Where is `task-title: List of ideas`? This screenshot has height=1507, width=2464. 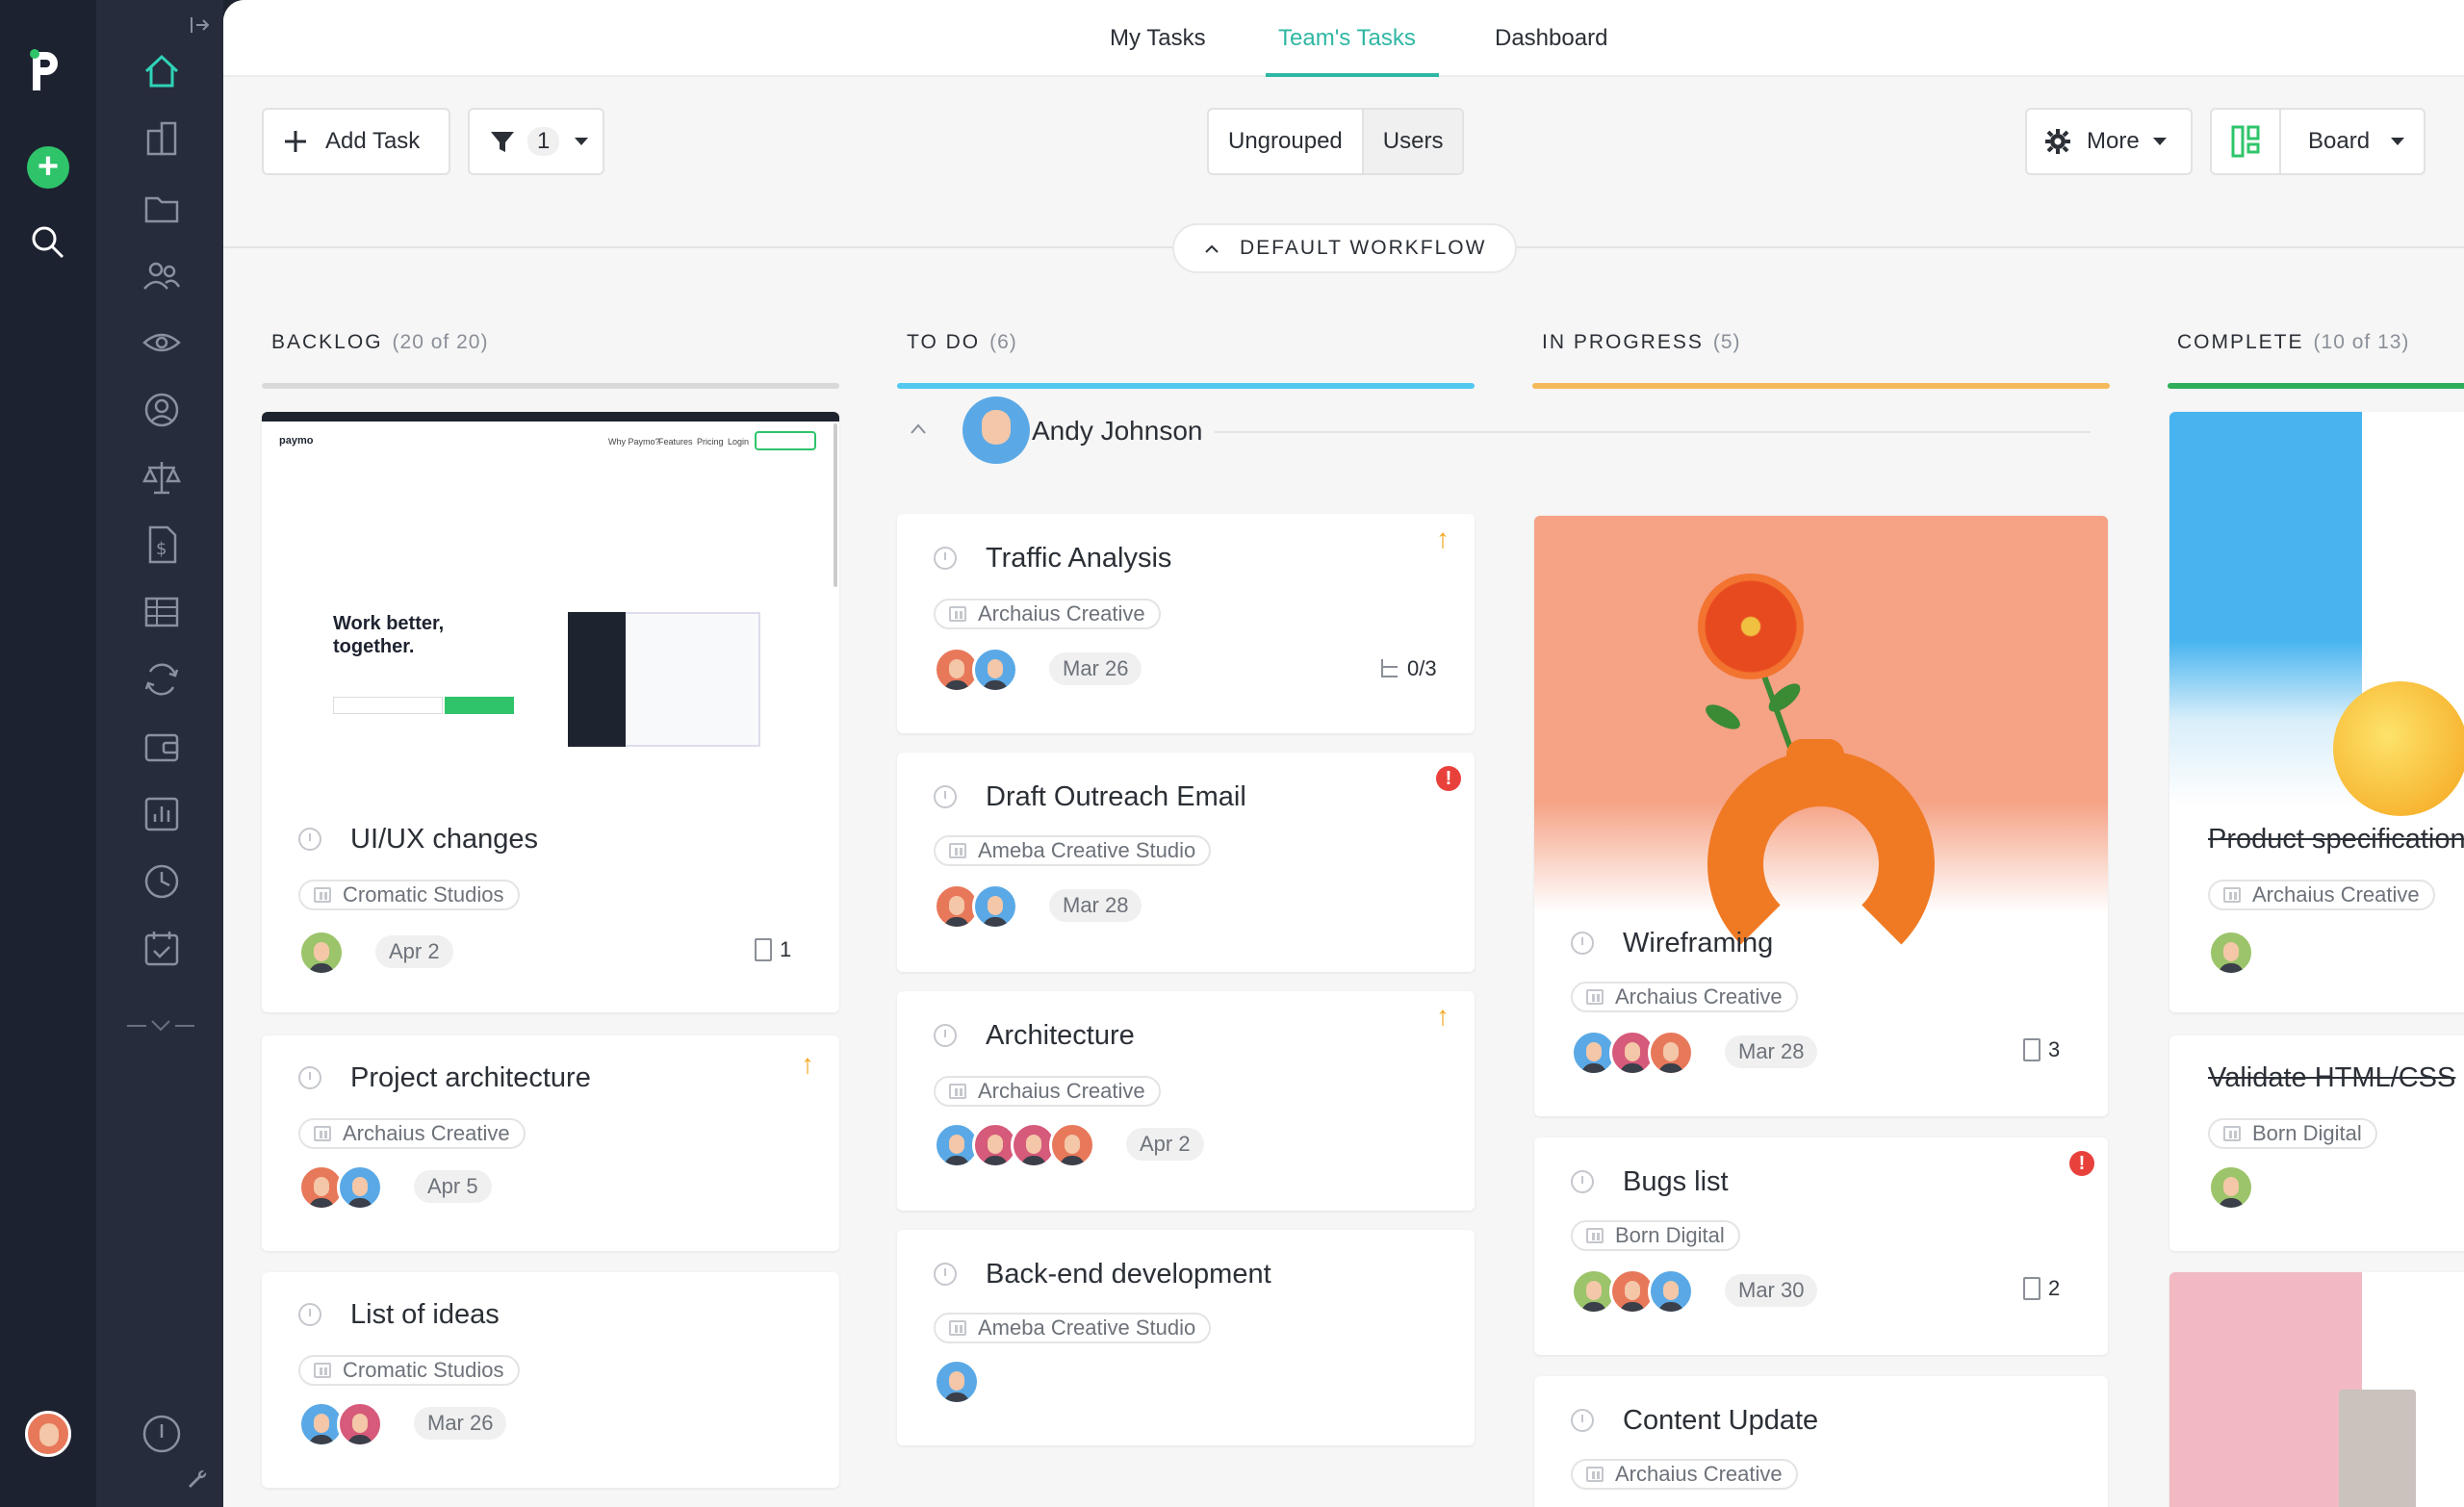 task-title: List of ideas is located at coordinates (425, 1315).